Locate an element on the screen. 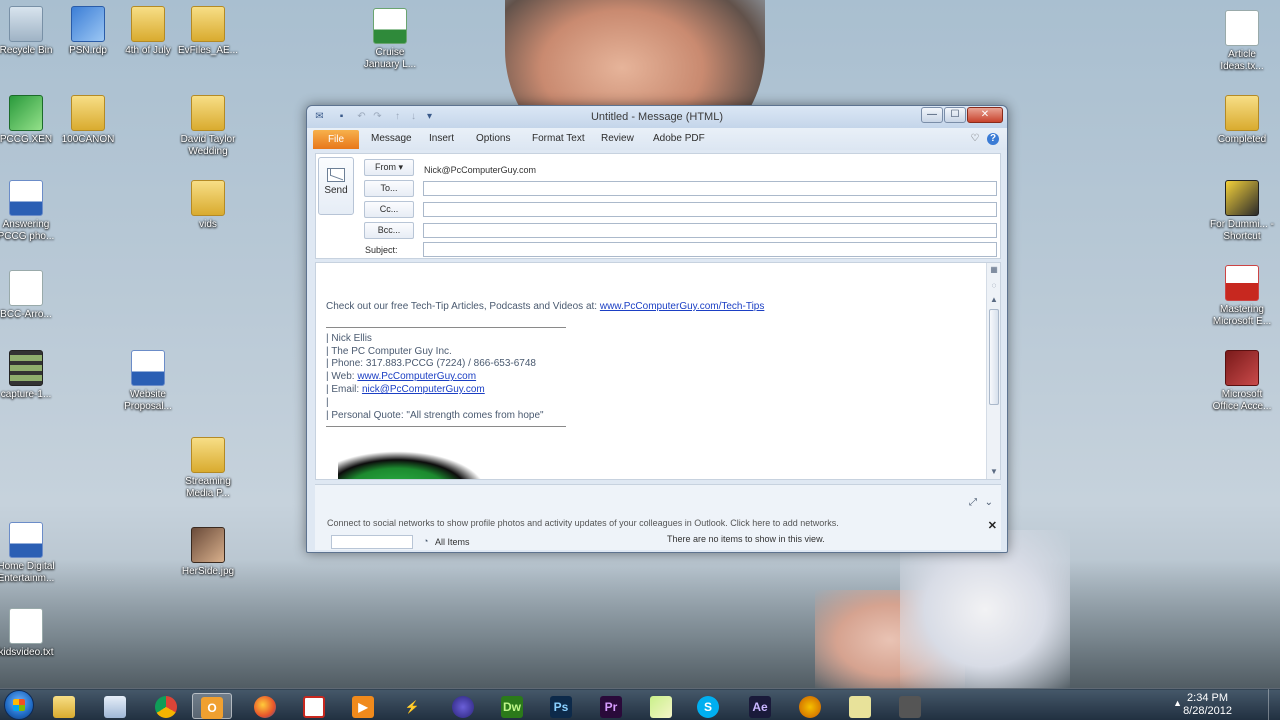 Image resolution: width=1280 pixels, height=720 pixels. tray-expand-icon: ▲ is located at coordinates (1177, 703).